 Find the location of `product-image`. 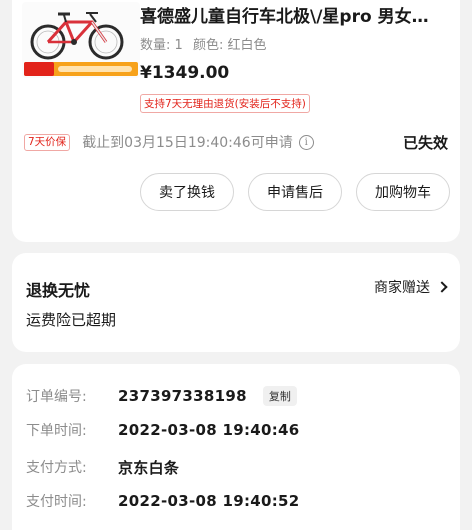

product-image is located at coordinates (81, 40).